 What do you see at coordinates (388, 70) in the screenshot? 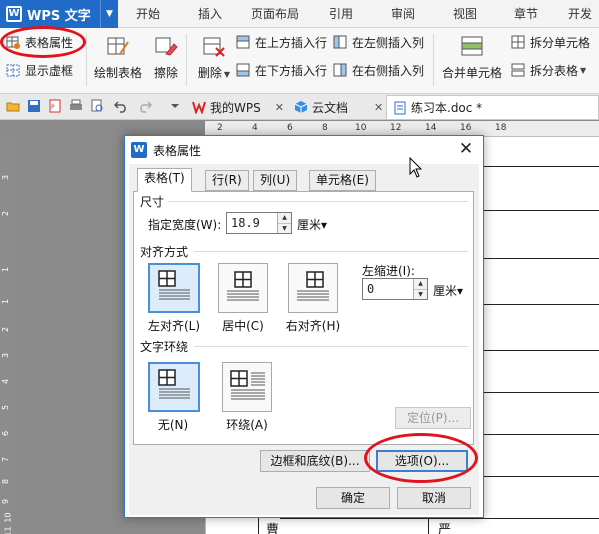
I see `insert-column-right-label: 在右侧插入列` at bounding box center [388, 70].